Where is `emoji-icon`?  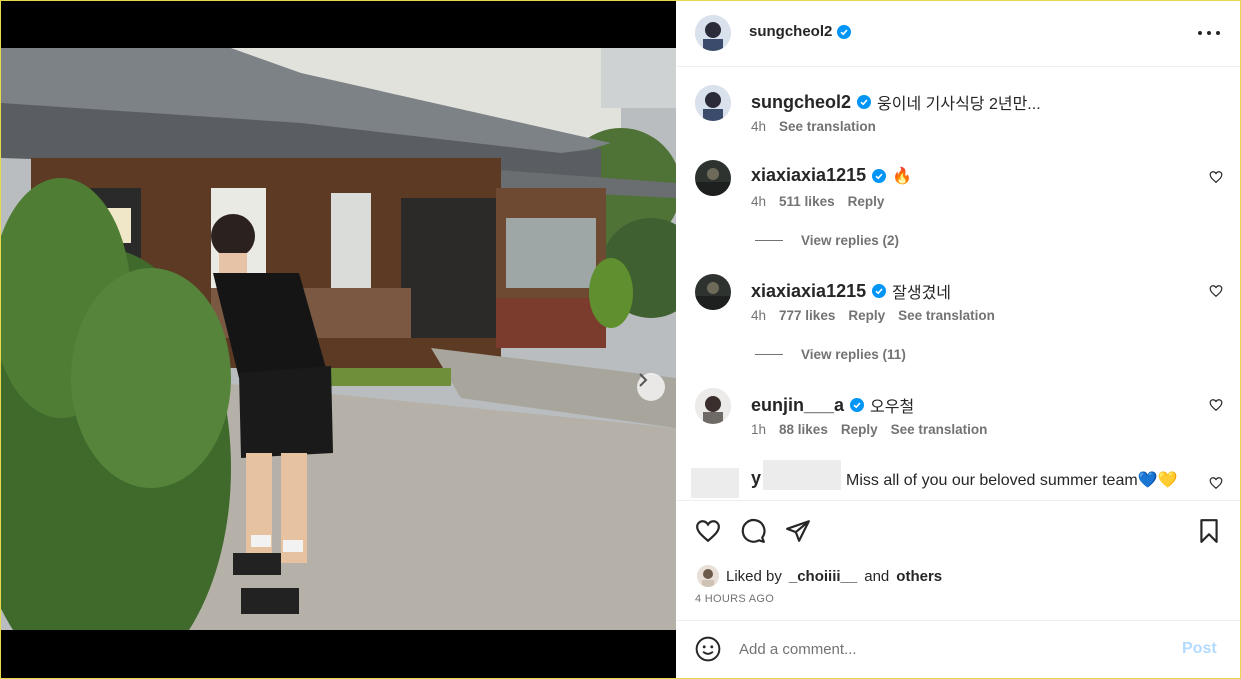 emoji-icon is located at coordinates (708, 649).